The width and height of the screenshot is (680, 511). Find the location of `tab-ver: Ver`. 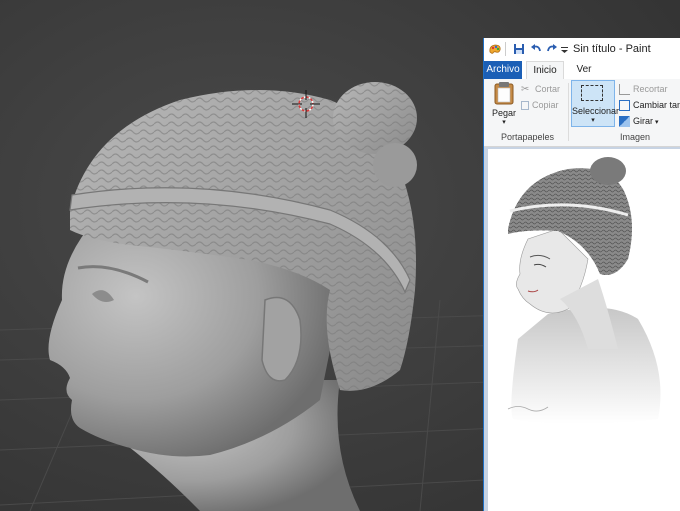

tab-ver: Ver is located at coordinates (584, 70).